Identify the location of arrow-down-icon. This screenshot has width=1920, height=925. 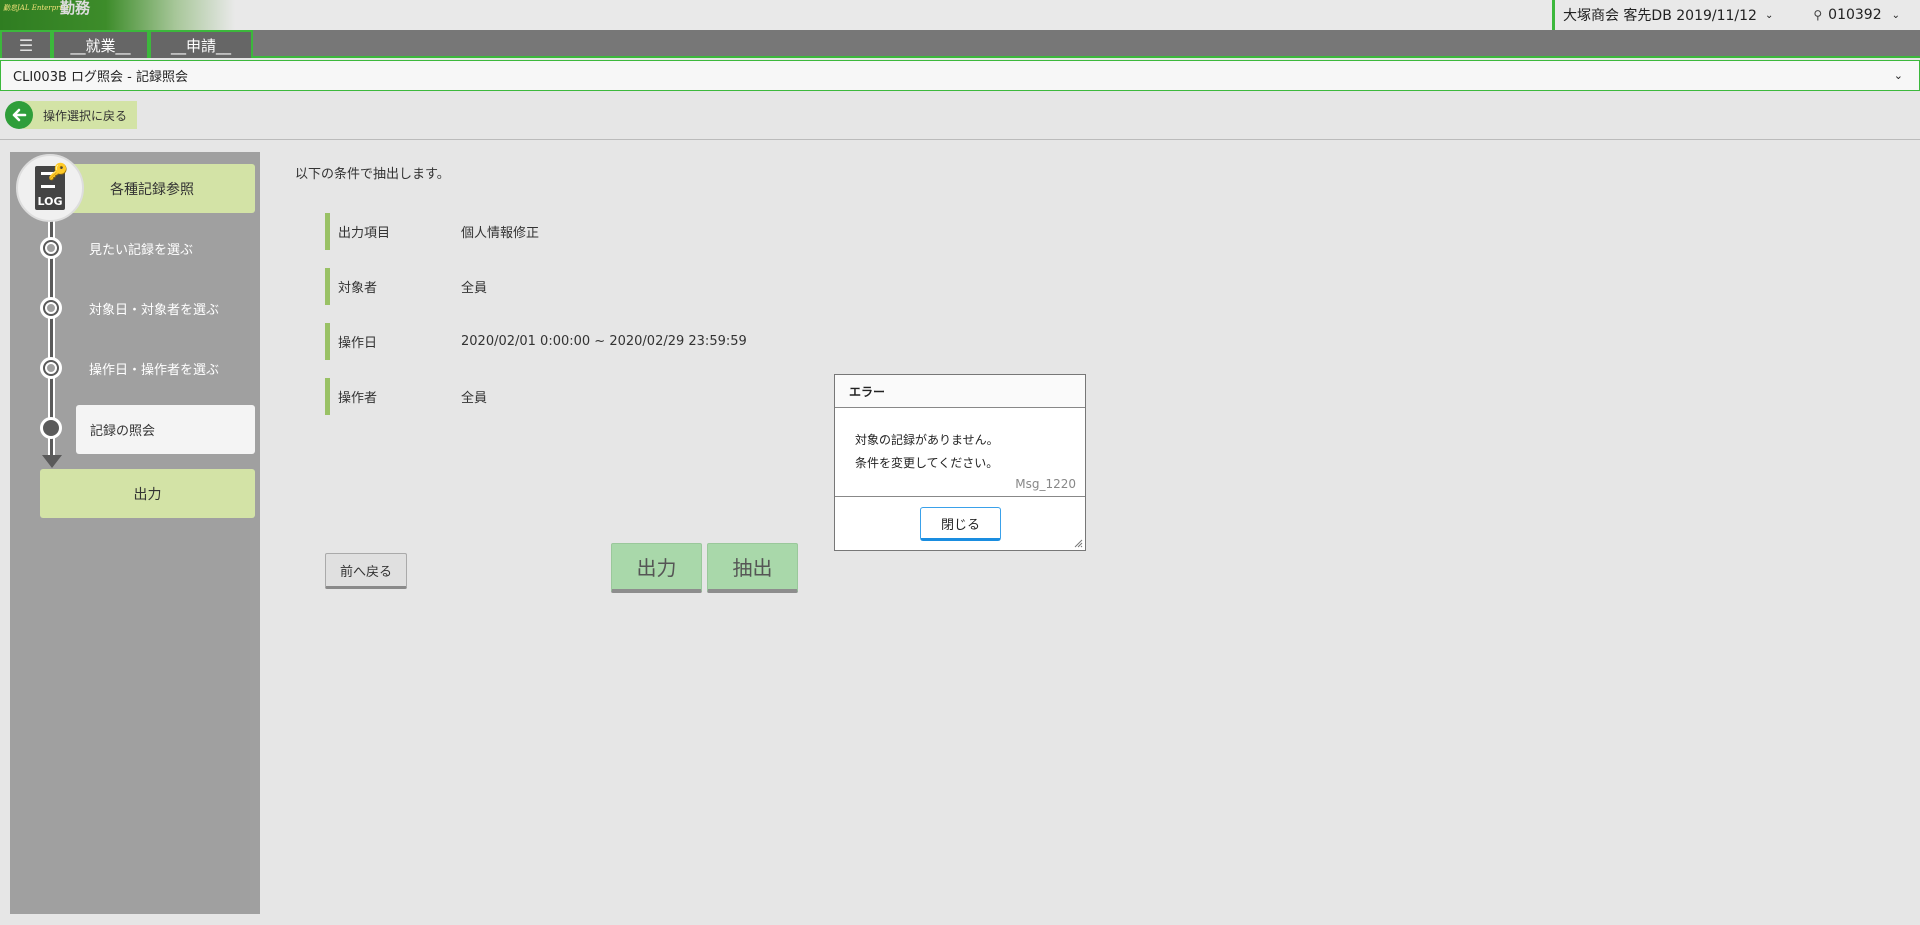
(52, 461).